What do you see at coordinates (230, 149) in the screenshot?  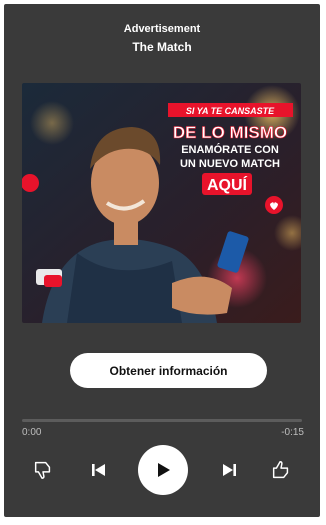 I see `ad-headline-3: ENAMÓRATE CON` at bounding box center [230, 149].